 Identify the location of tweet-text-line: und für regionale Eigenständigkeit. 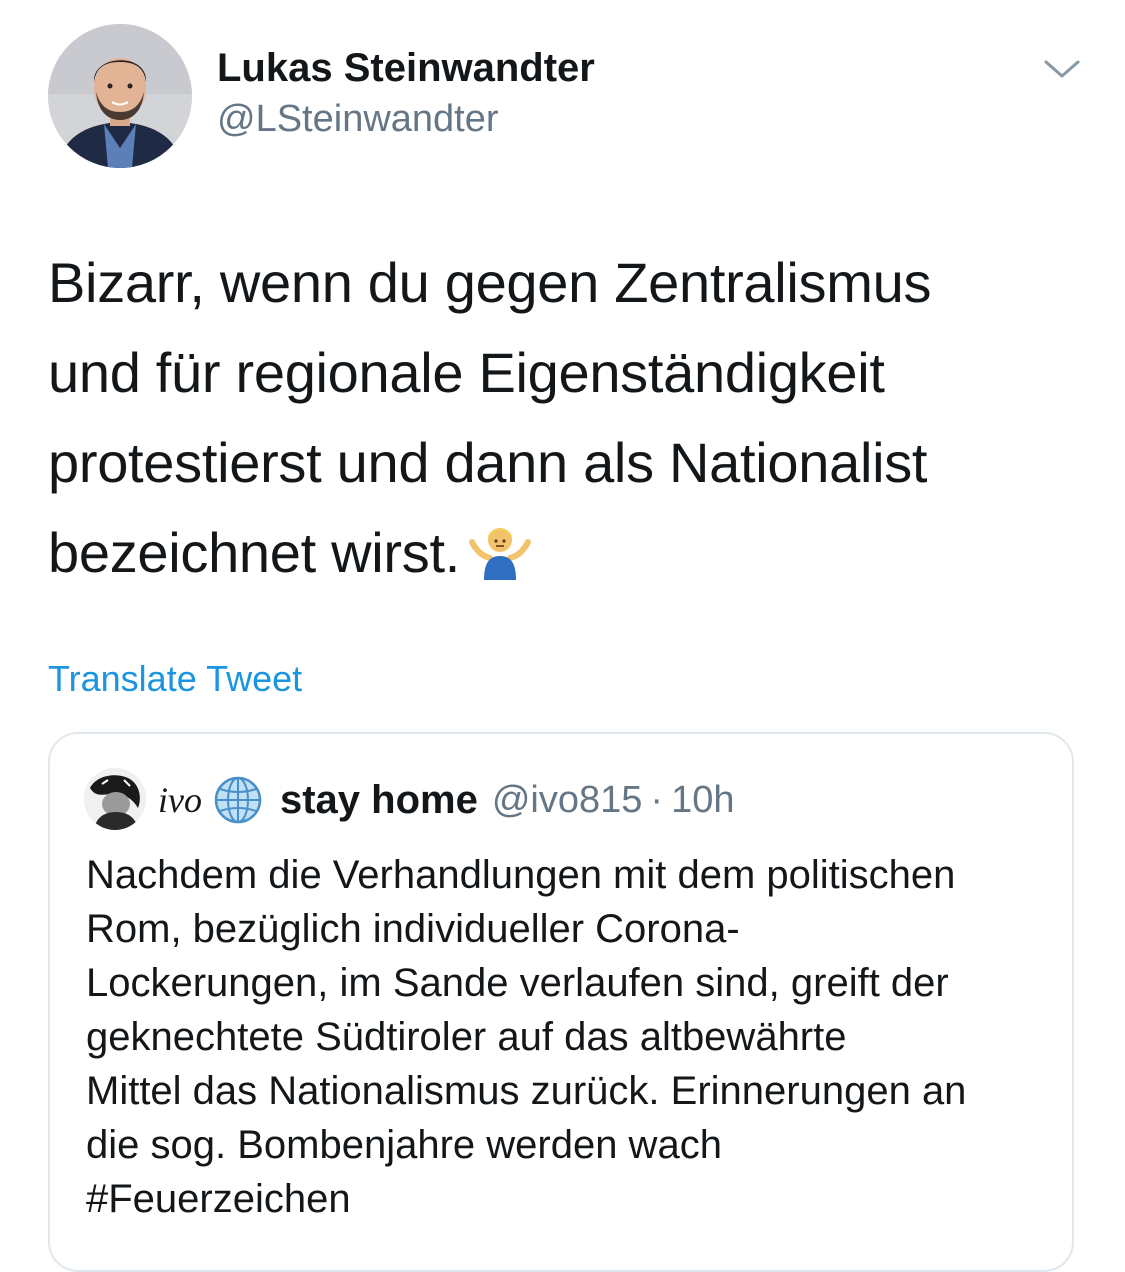
(466, 372).